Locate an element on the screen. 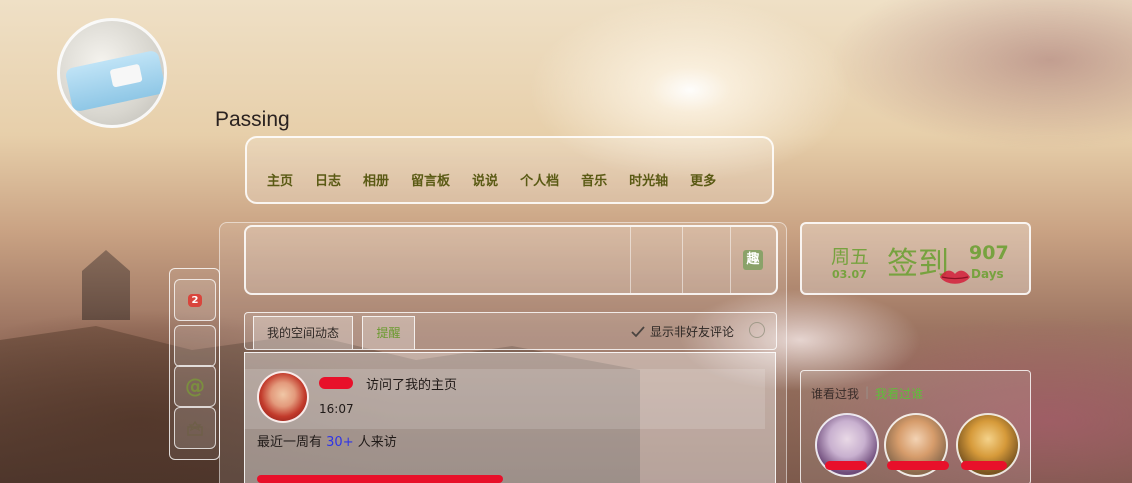 The height and width of the screenshot is (483, 1132). visits-suffix: 人来访 is located at coordinates (377, 442).